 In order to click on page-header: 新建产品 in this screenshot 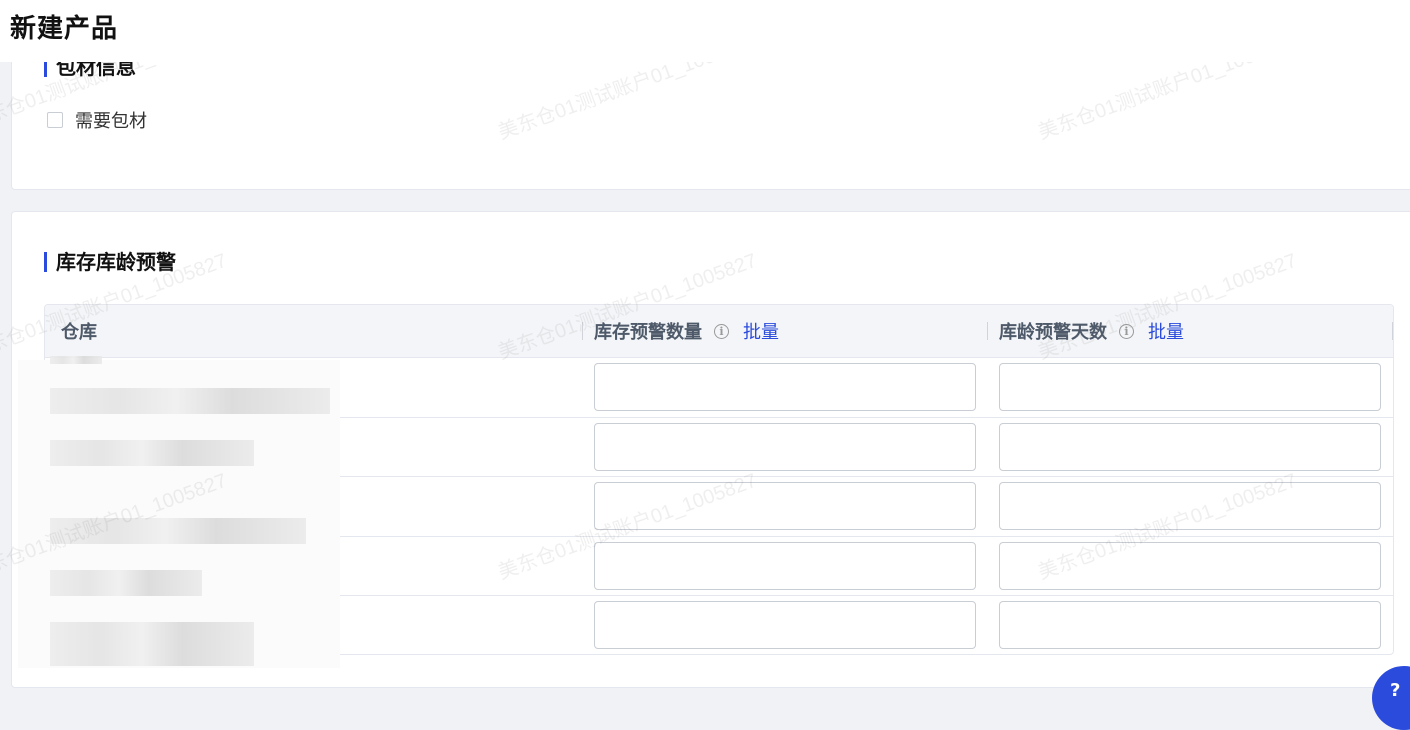, I will do `click(705, 31)`.